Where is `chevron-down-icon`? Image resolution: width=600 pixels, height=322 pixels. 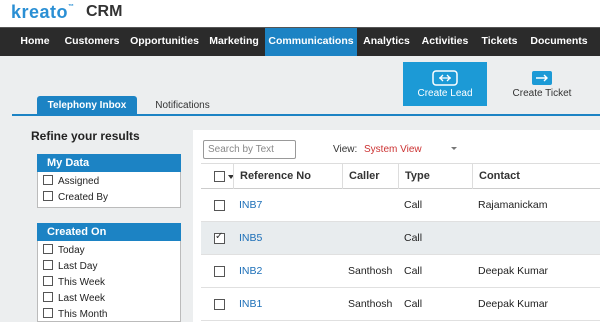
chevron-down-icon is located at coordinates (454, 148).